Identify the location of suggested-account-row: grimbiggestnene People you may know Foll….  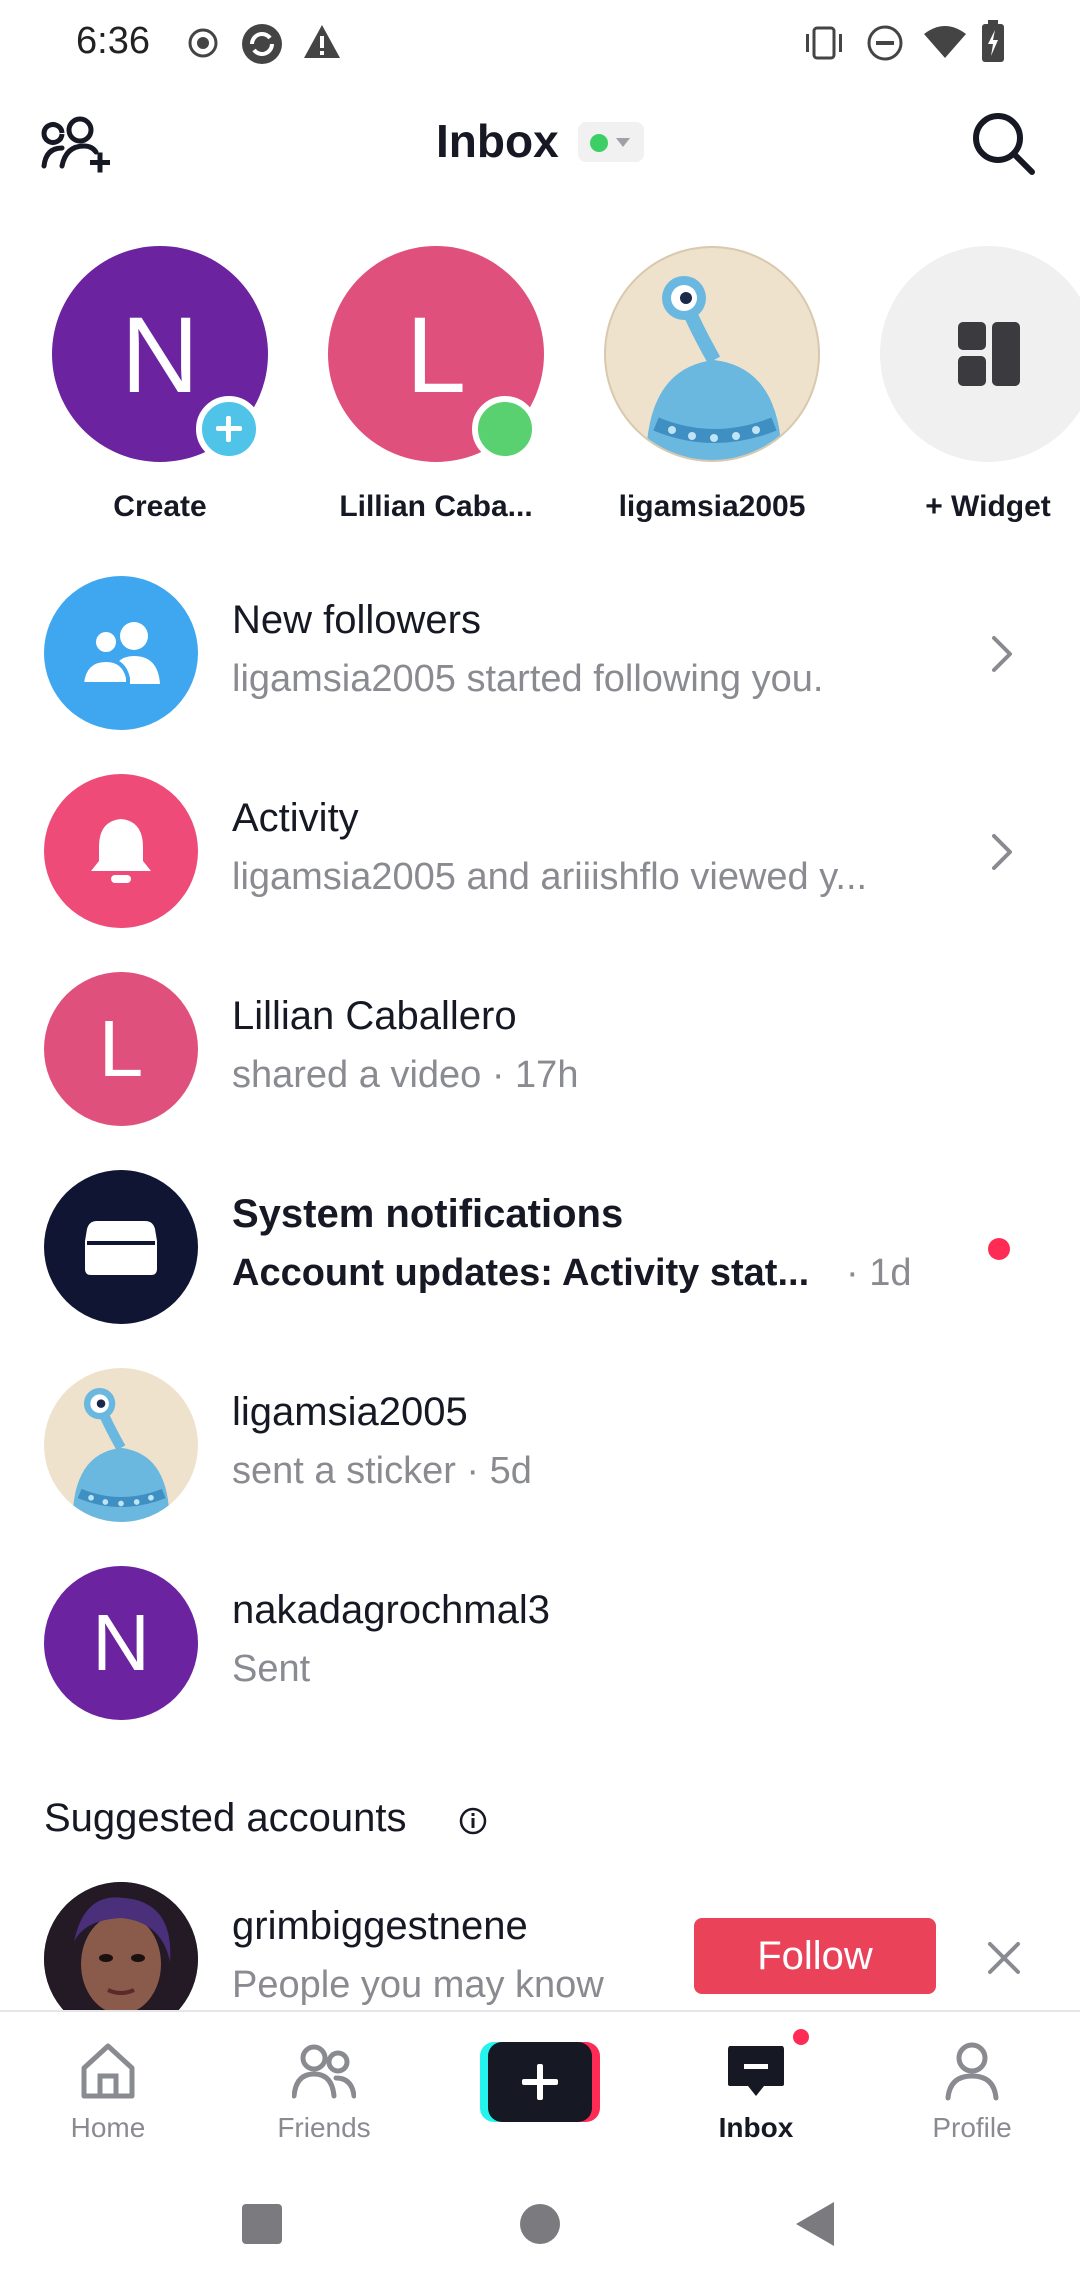
(540, 1957).